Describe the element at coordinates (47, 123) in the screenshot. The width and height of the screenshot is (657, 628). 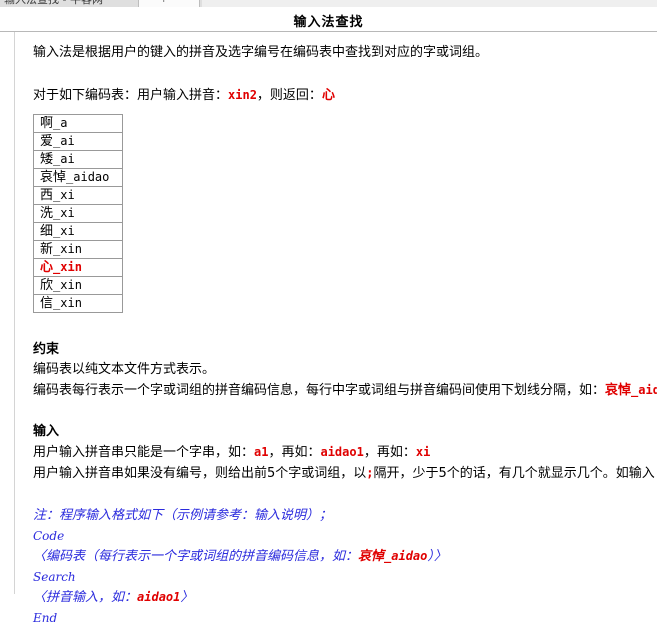
I see `code-word: 啊` at that location.